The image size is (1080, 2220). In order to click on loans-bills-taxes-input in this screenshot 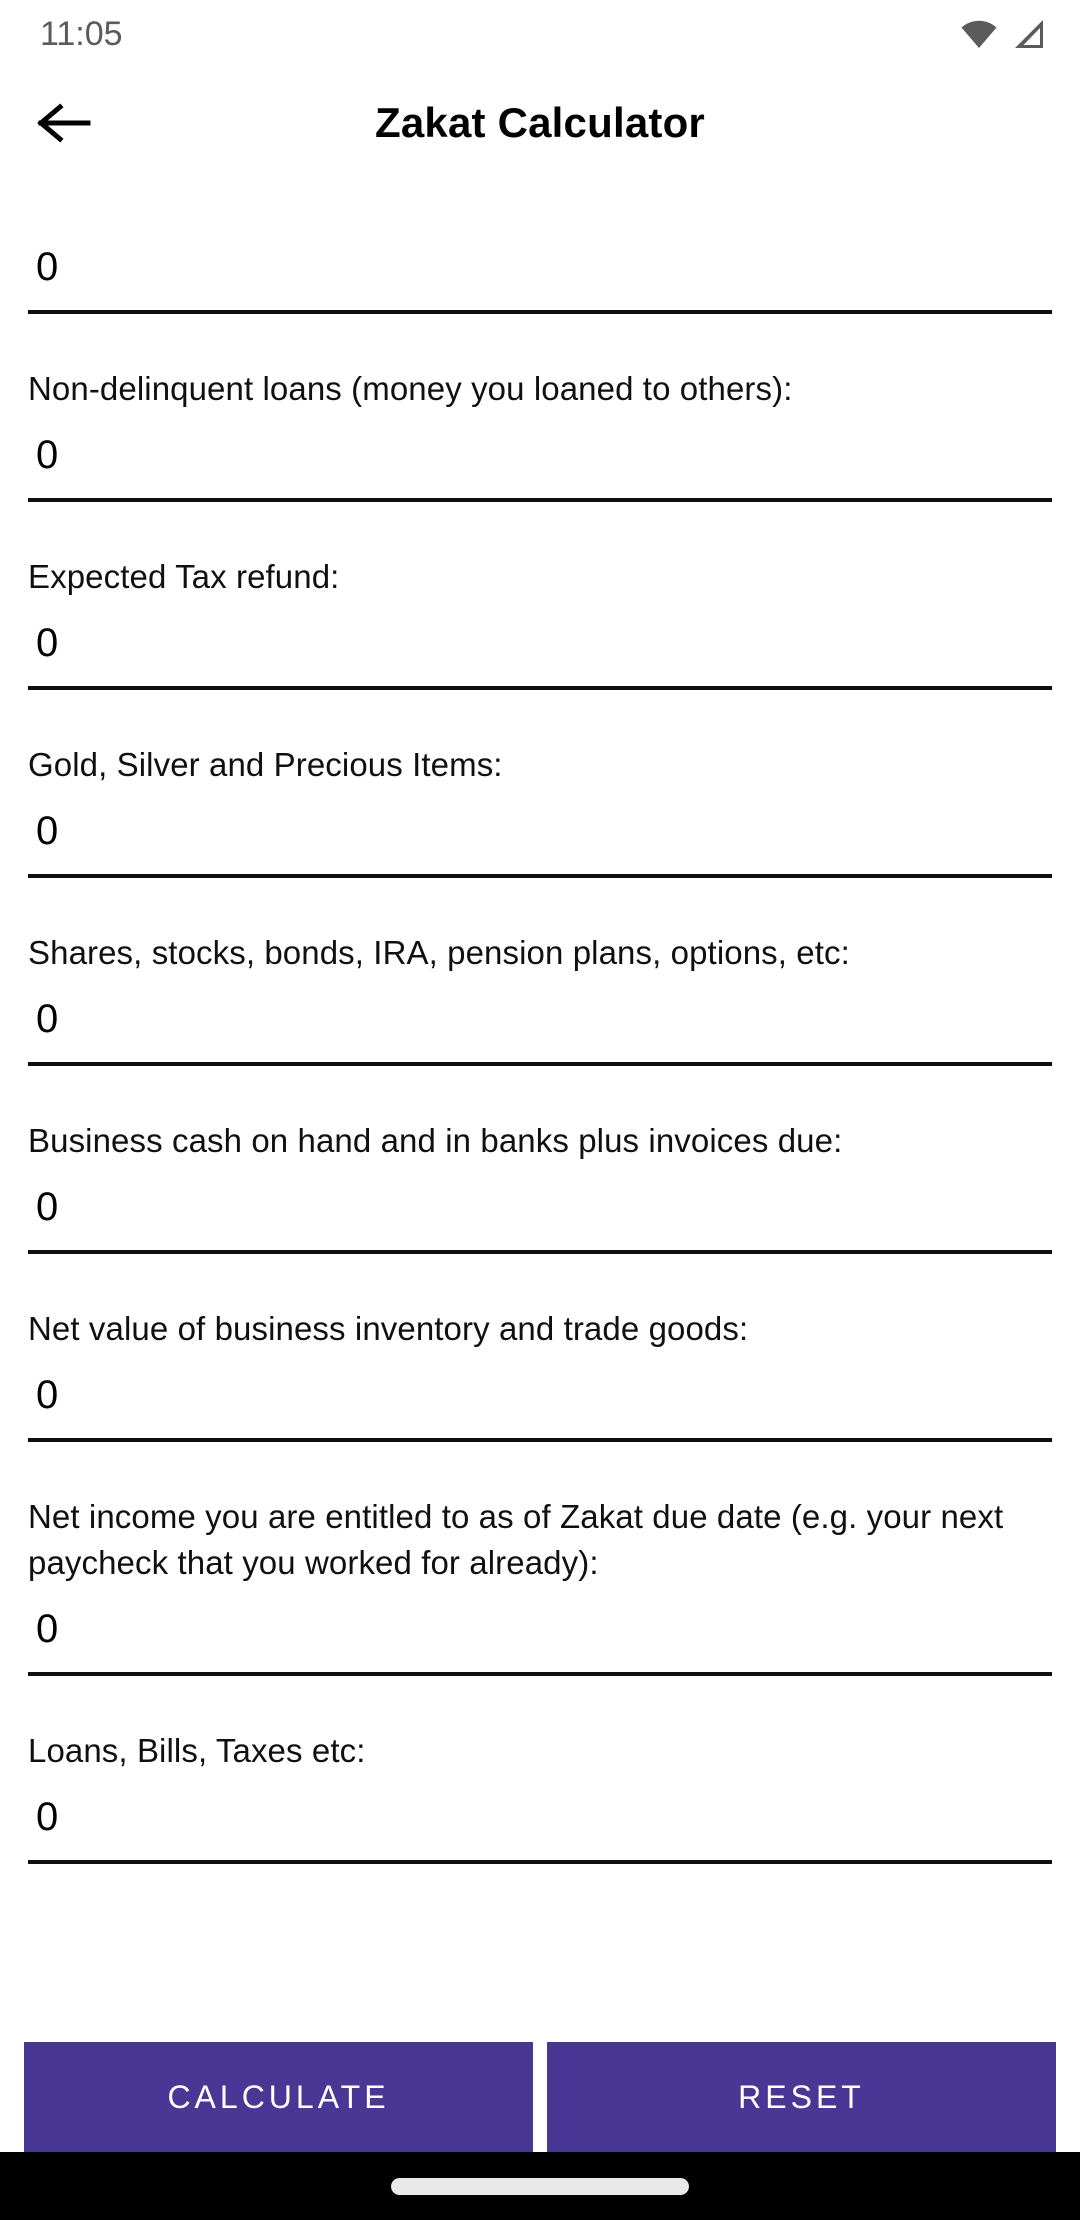, I will do `click(540, 1824)`.